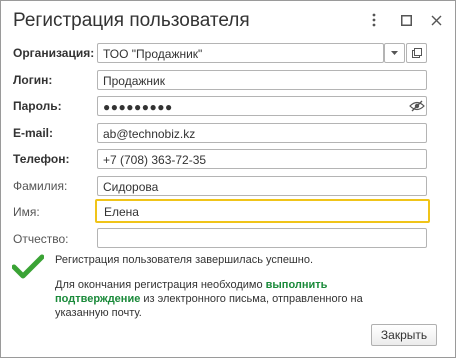 The width and height of the screenshot is (456, 358). I want to click on email-field: ab@technobiz.kz, so click(262, 133).